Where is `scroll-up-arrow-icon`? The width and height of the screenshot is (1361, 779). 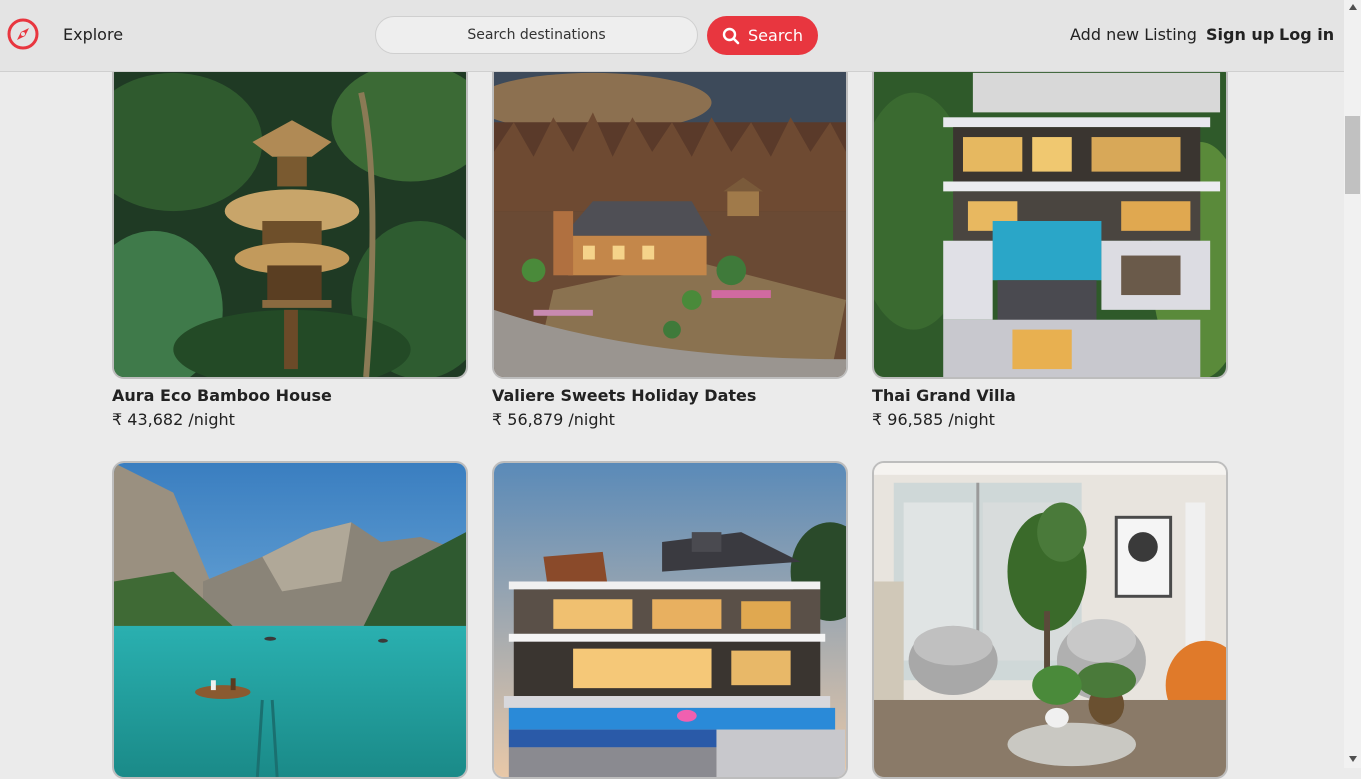
scroll-up-arrow-icon is located at coordinates (1353, 7).